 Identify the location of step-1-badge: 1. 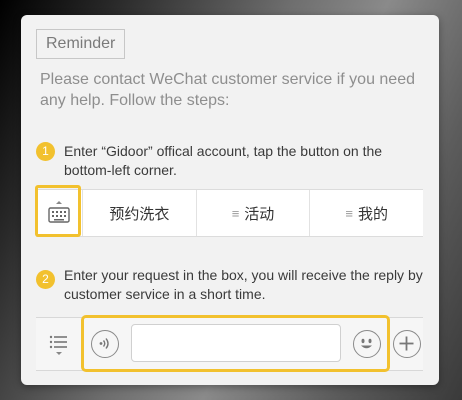
(45, 151).